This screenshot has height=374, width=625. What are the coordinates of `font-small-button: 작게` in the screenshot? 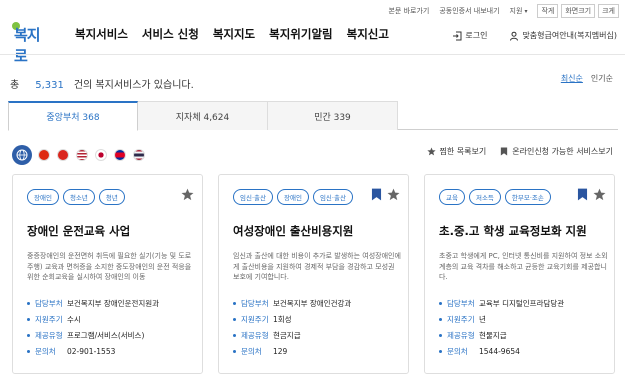 It's located at (548, 11).